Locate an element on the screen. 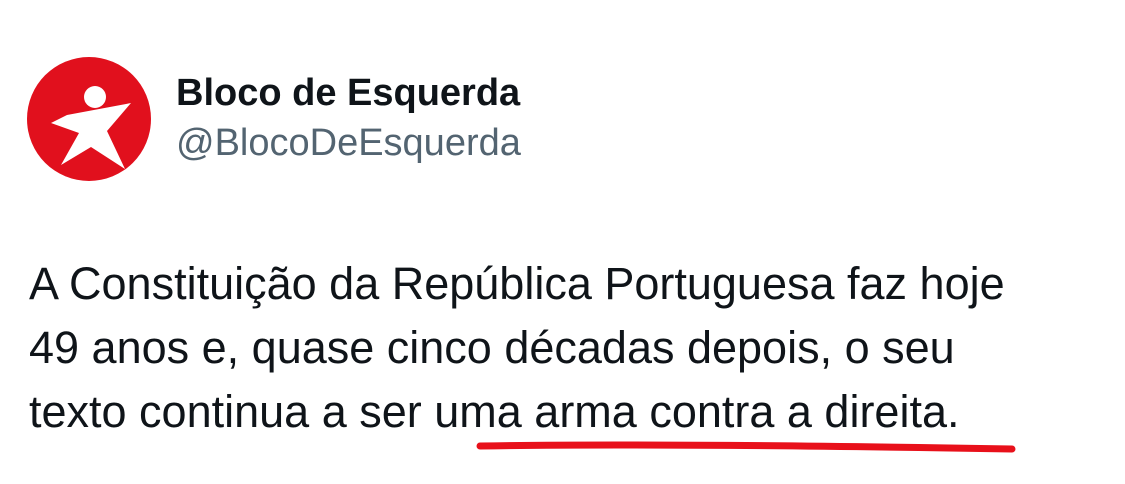  tweet-text-line-3-prefix: texto continua a ser is located at coordinates (232, 411).